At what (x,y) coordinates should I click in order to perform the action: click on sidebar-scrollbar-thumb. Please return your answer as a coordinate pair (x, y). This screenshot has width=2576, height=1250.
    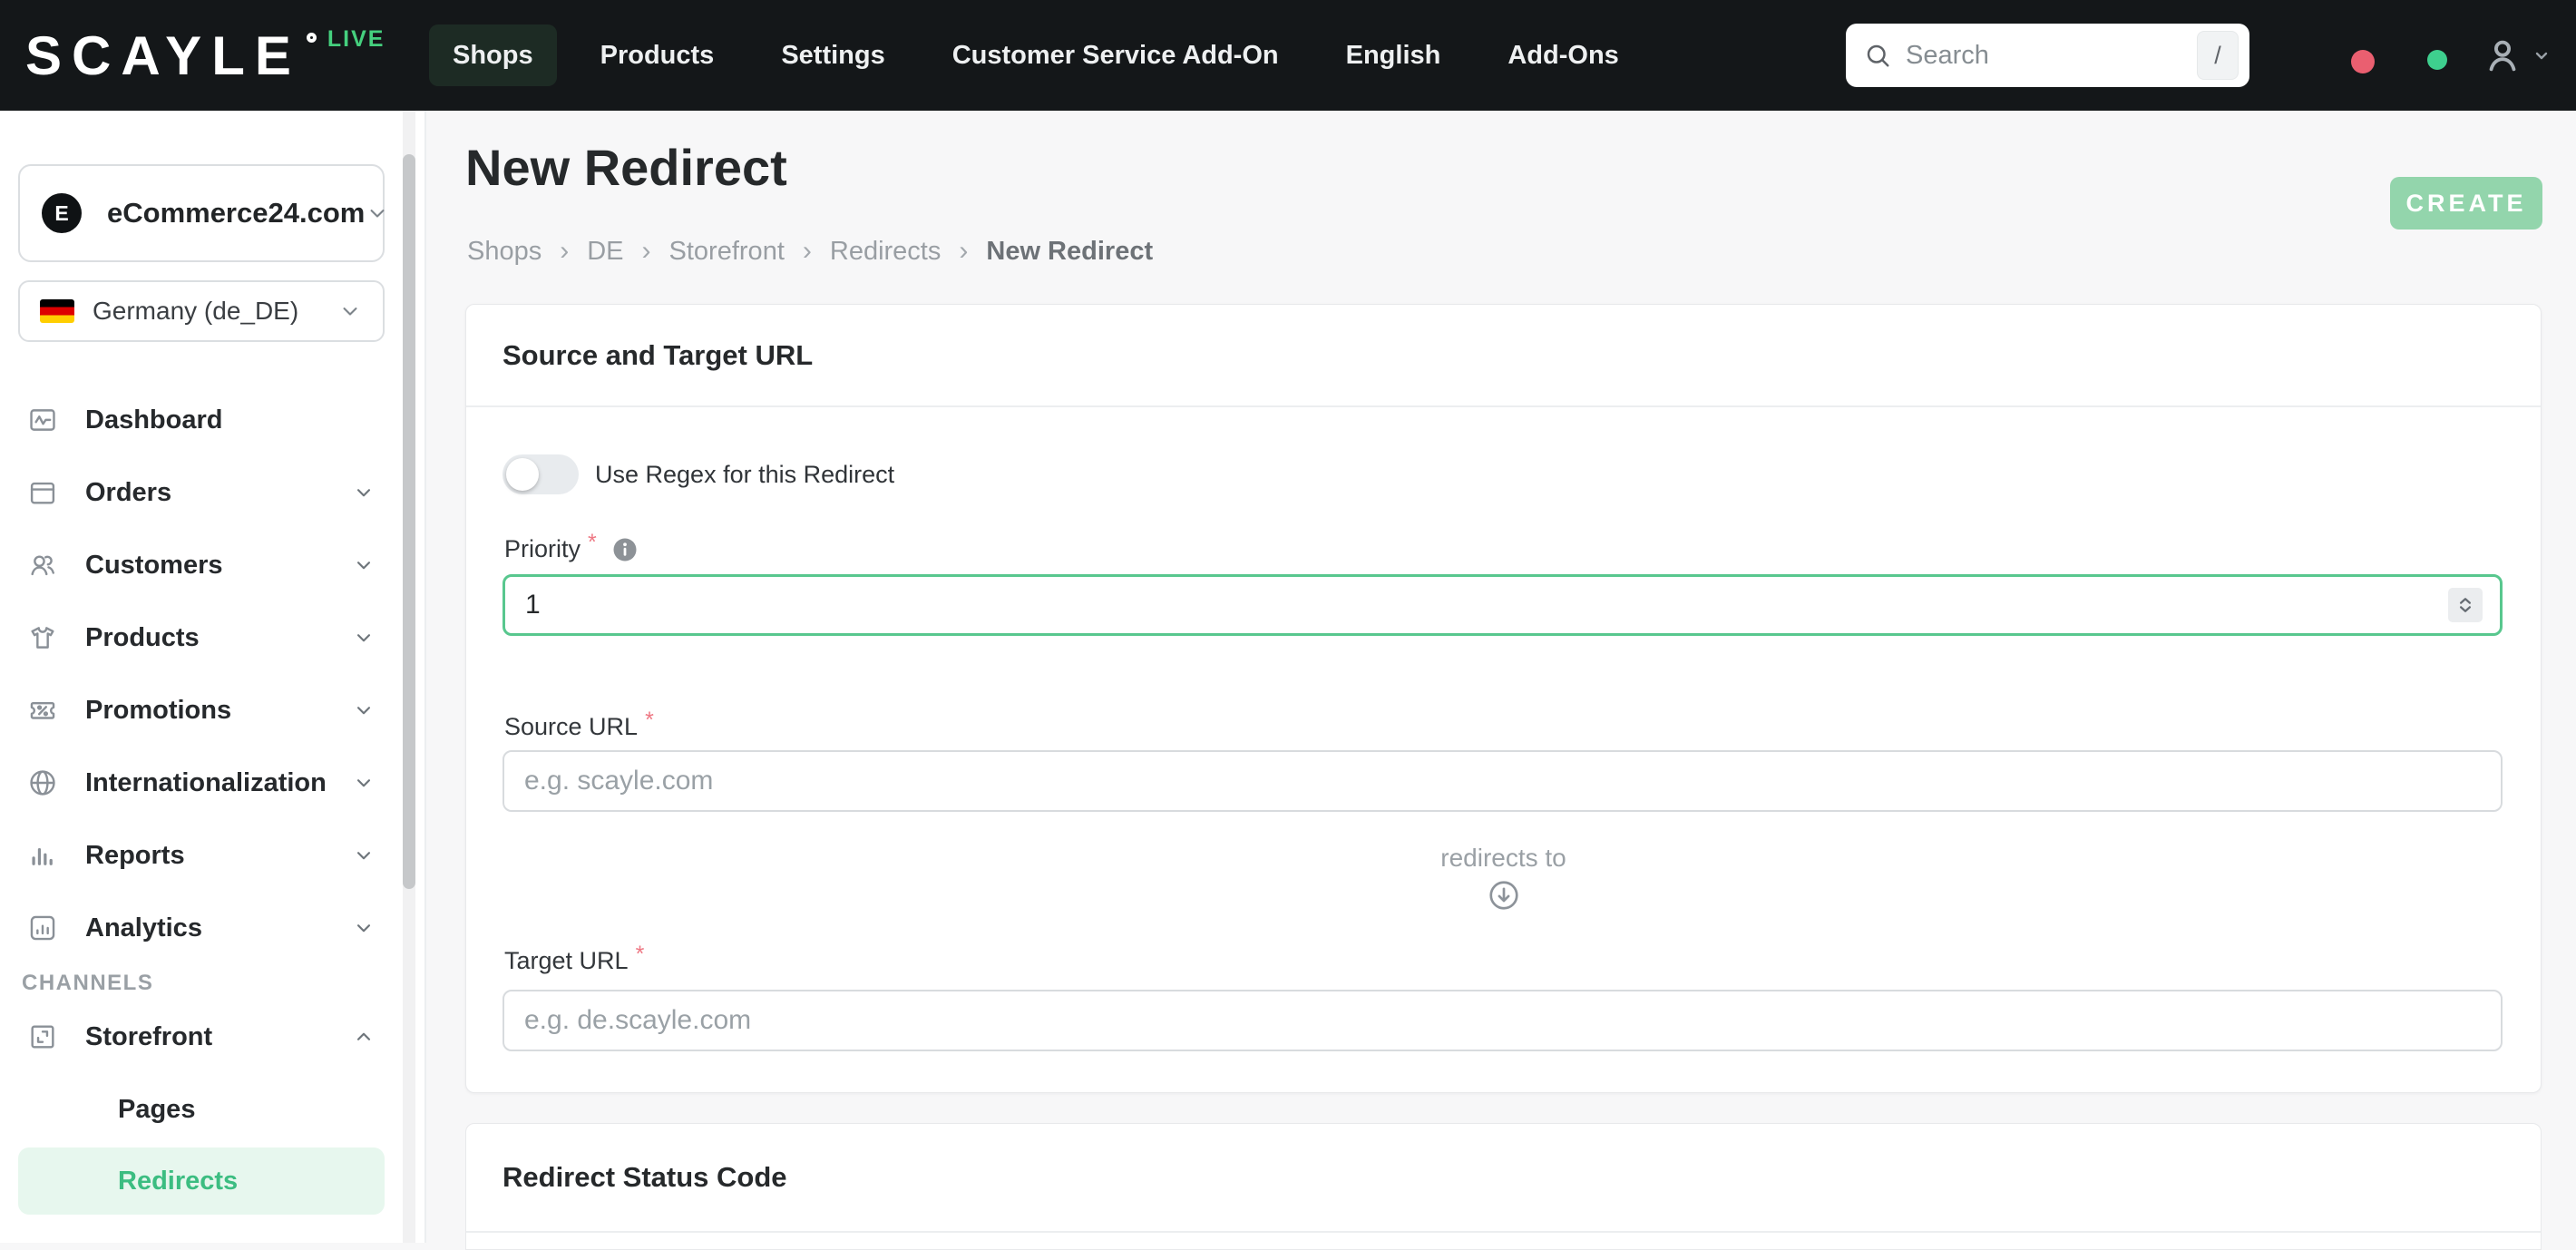
    Looking at the image, I should click on (409, 521).